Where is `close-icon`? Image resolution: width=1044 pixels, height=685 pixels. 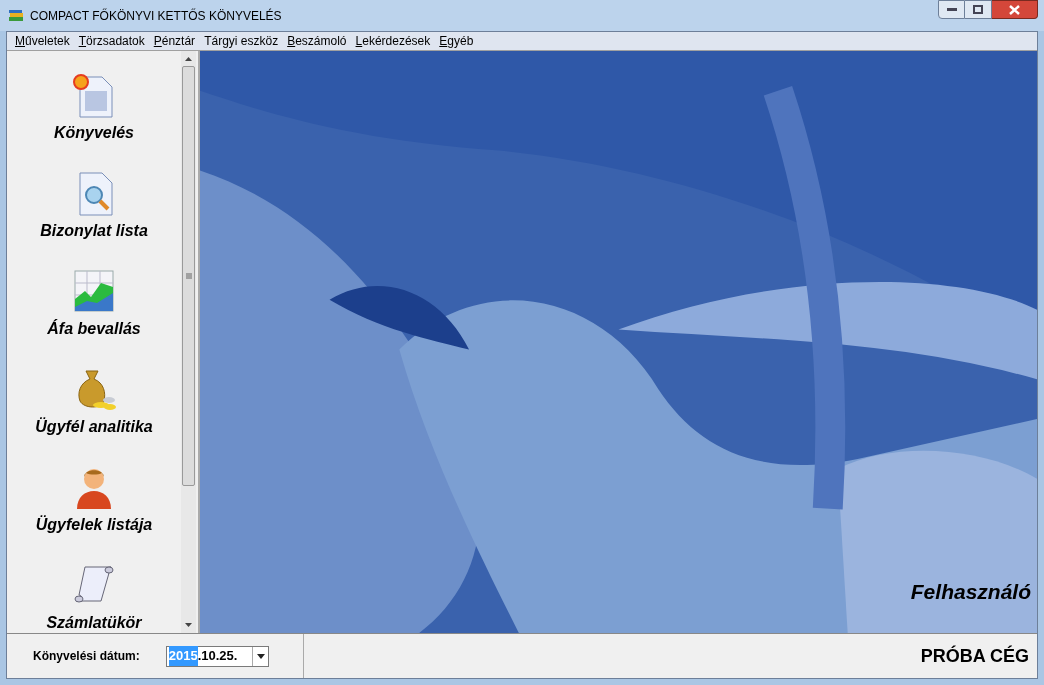
close-icon is located at coordinates (1014, 9).